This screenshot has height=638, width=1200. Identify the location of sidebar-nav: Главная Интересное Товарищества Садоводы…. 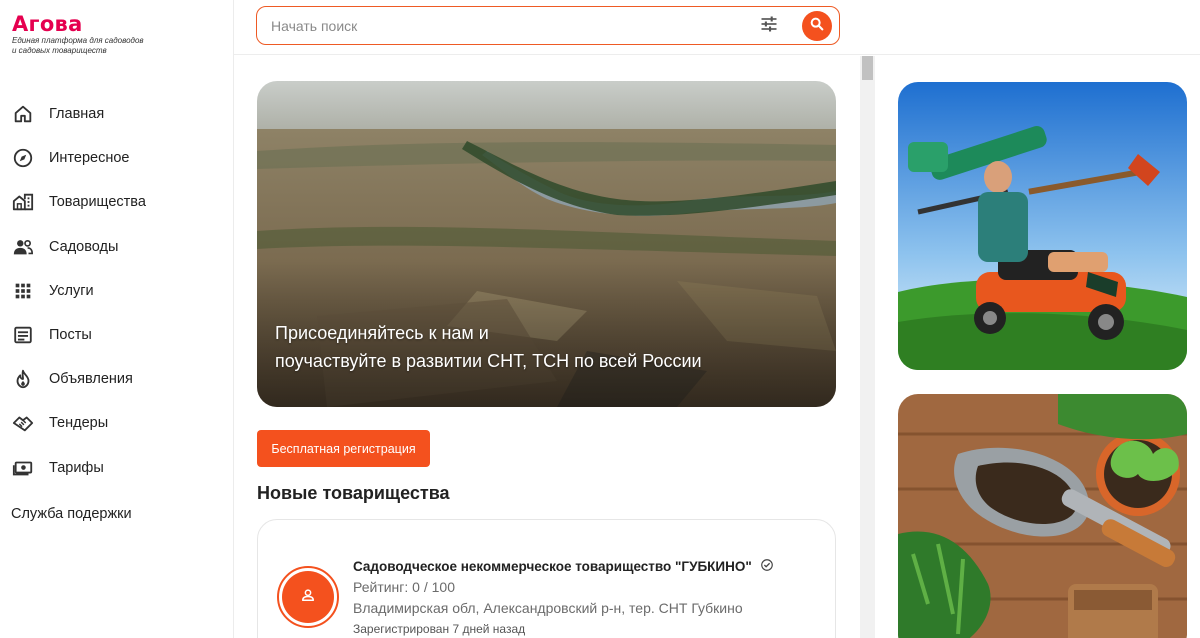
(117, 291).